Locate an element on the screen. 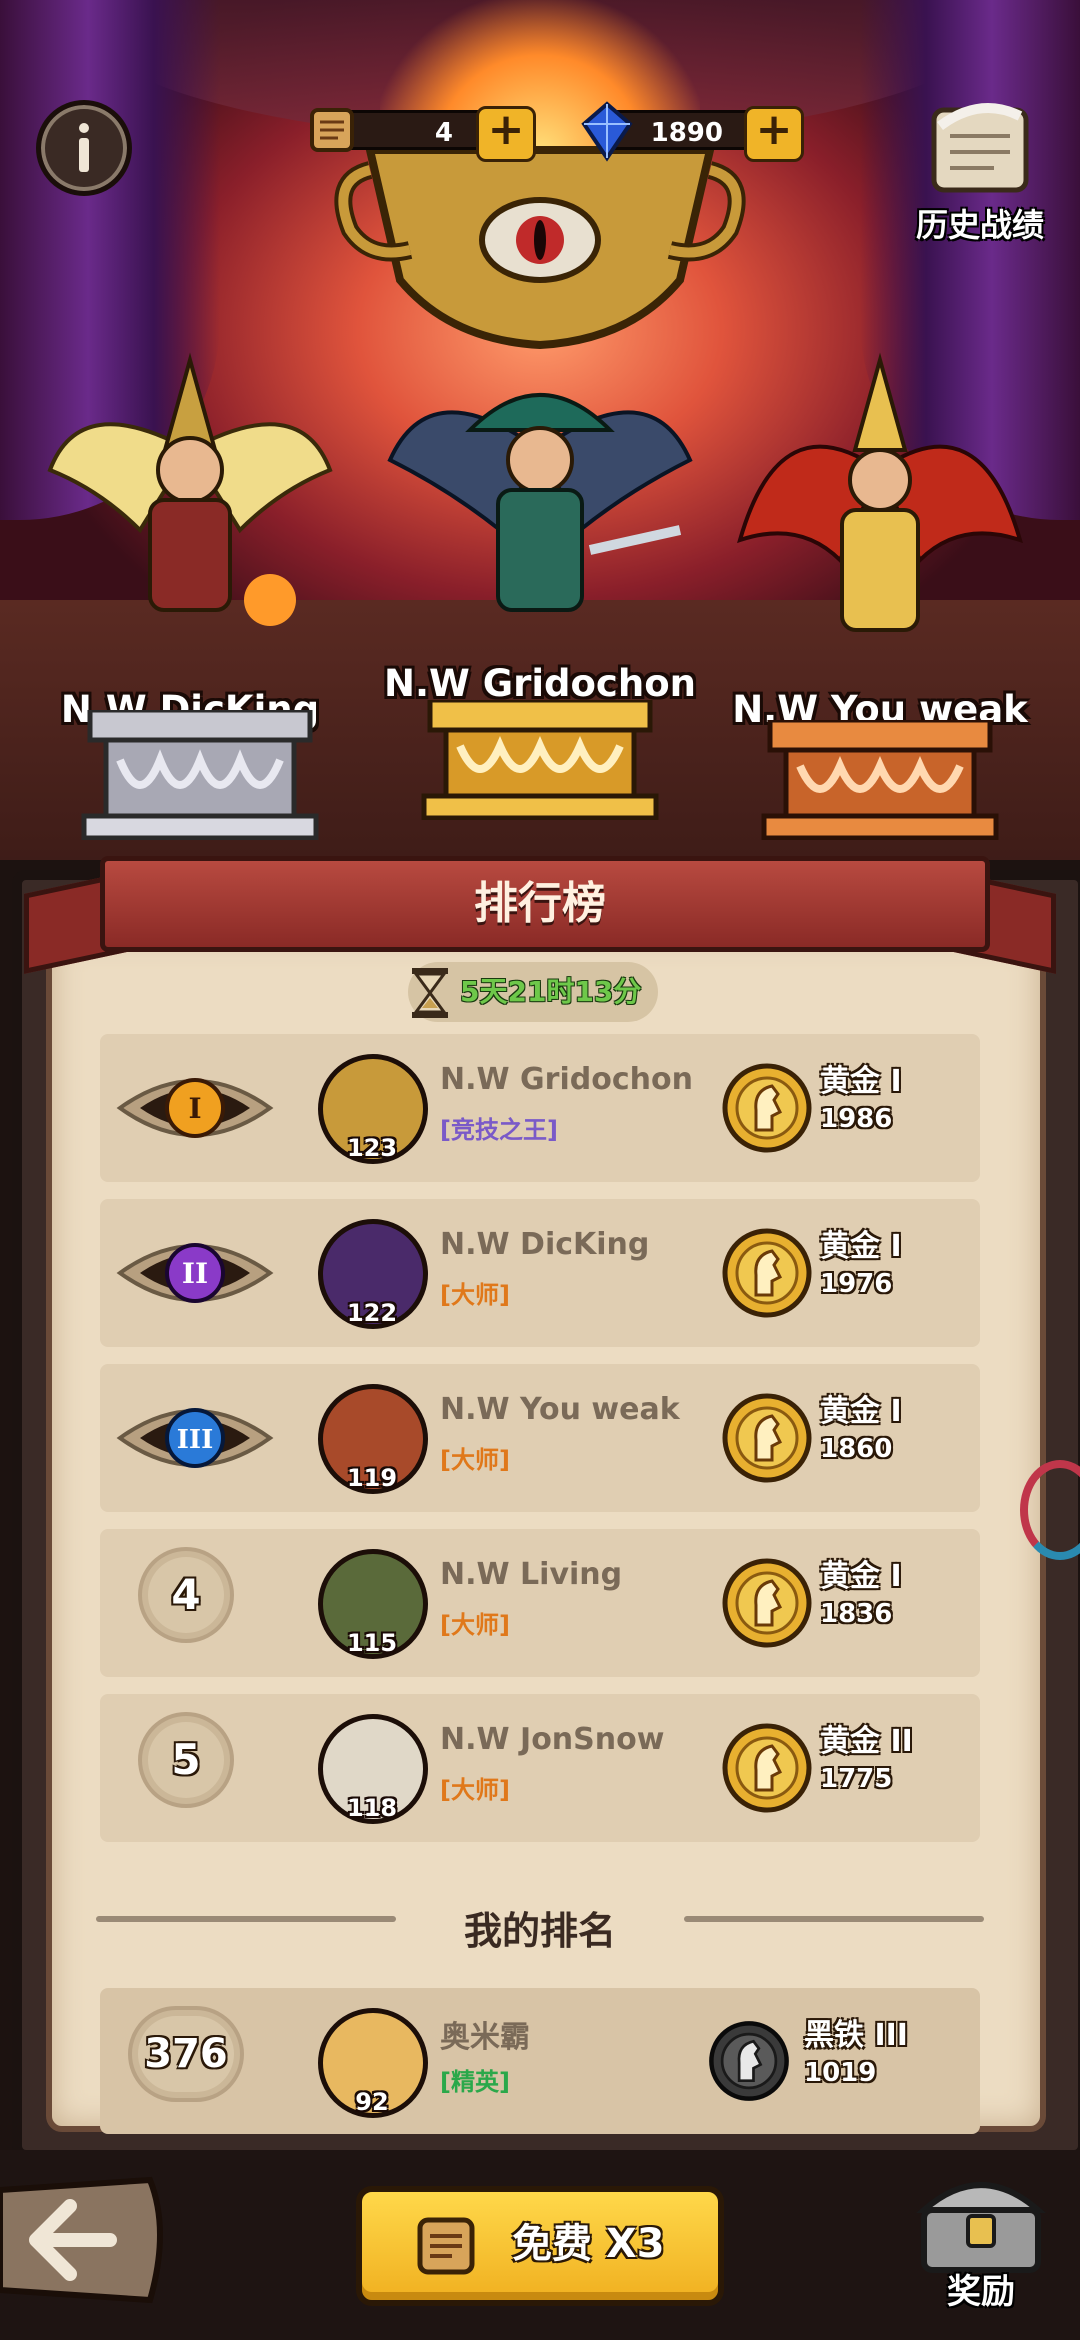 This screenshot has width=1080, height=2340. player-title: [竞技之王] is located at coordinates (499, 1130).